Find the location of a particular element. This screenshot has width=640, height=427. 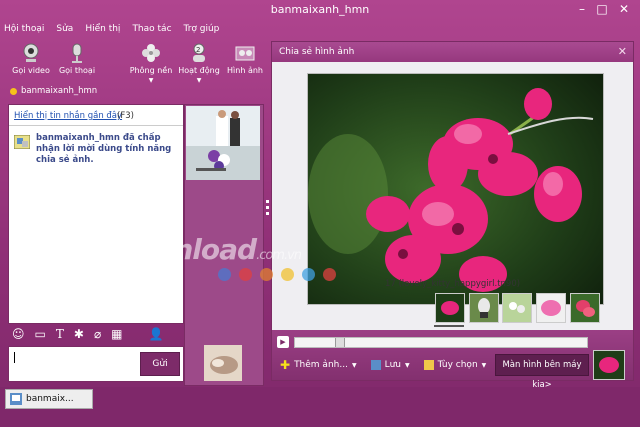

send-button: Gửi is located at coordinates (160, 364).